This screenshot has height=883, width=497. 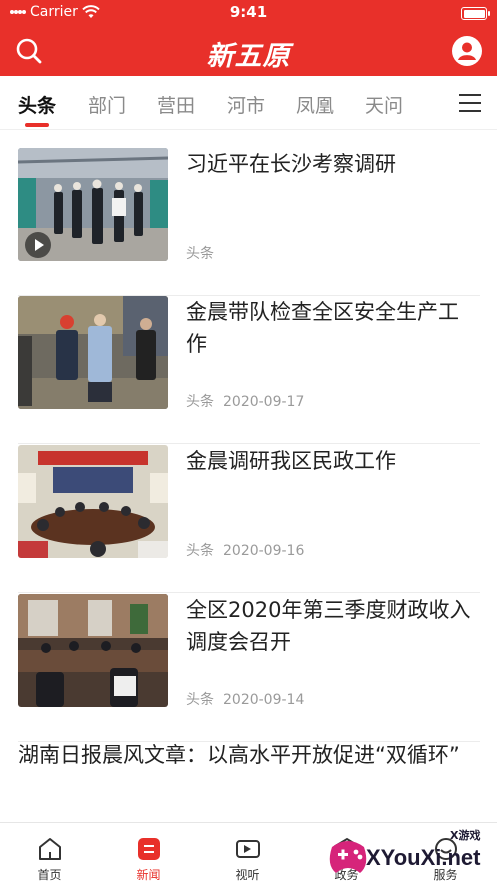 I want to click on article-meta: 头条 2020-09-16, so click(x=245, y=550).